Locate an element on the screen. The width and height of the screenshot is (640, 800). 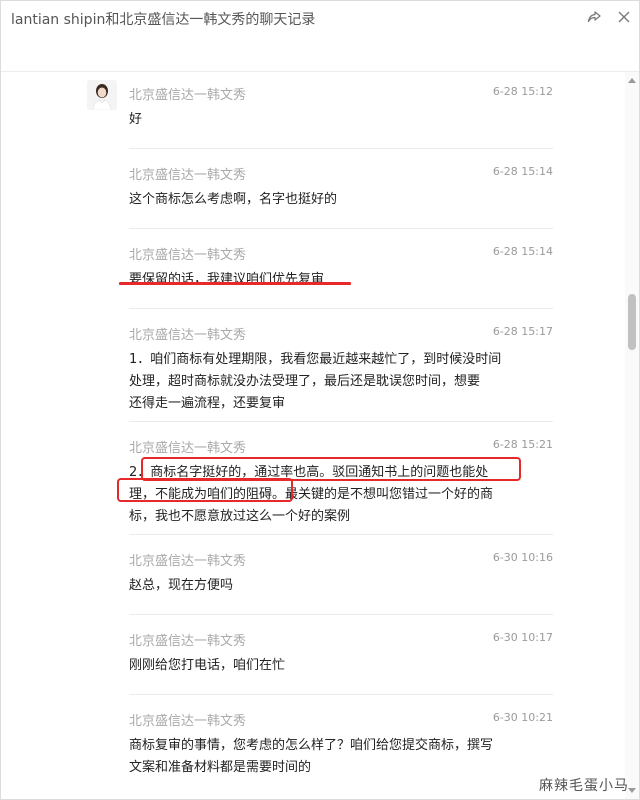
message-item: 北京盛信达一韩文秀 6-28 15:14 这个商标怎么考虑啊，名字也挺好的 is located at coordinates (341, 187).